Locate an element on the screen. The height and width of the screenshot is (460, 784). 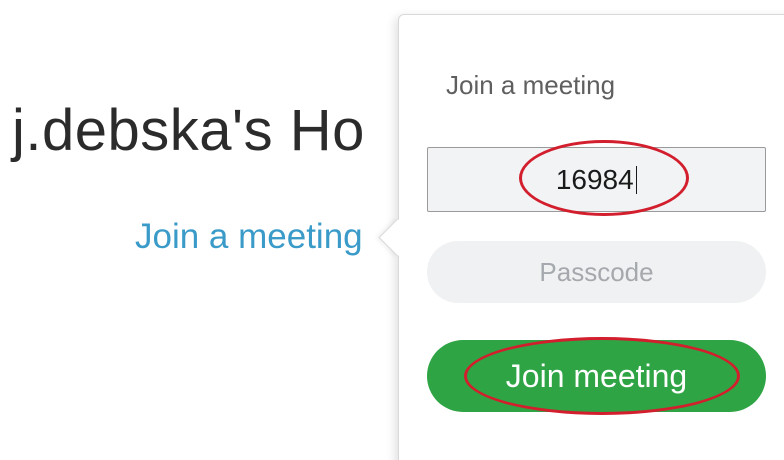
meeting-number-value: 16984 is located at coordinates (594, 179).